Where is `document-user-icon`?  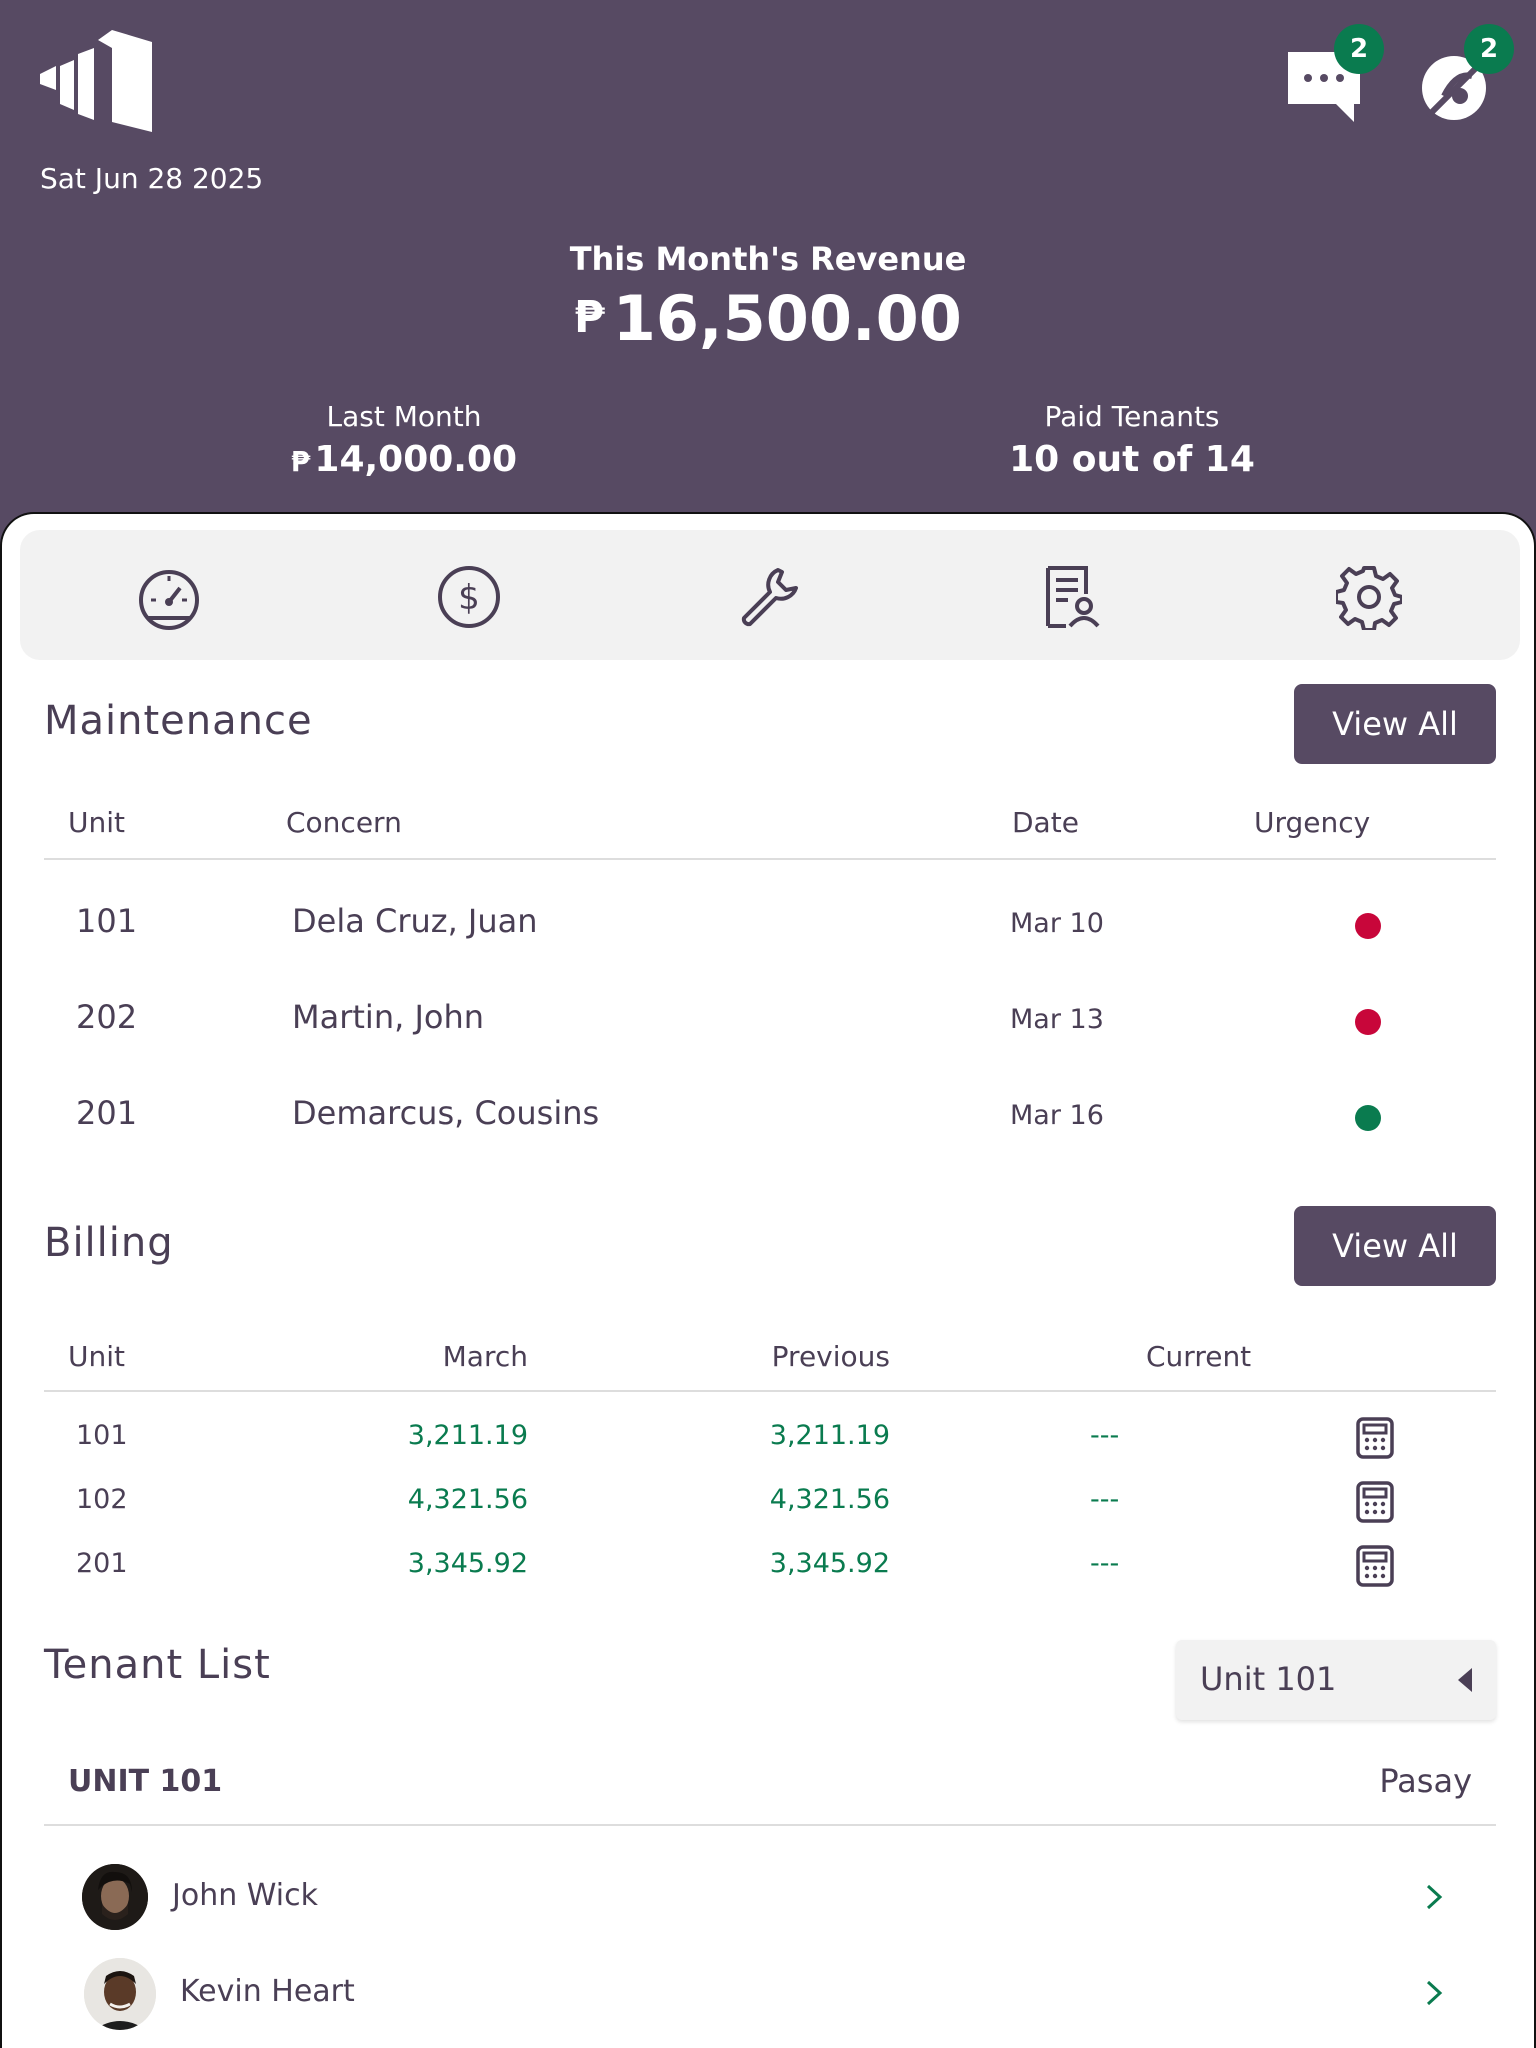 document-user-icon is located at coordinates (1073, 597).